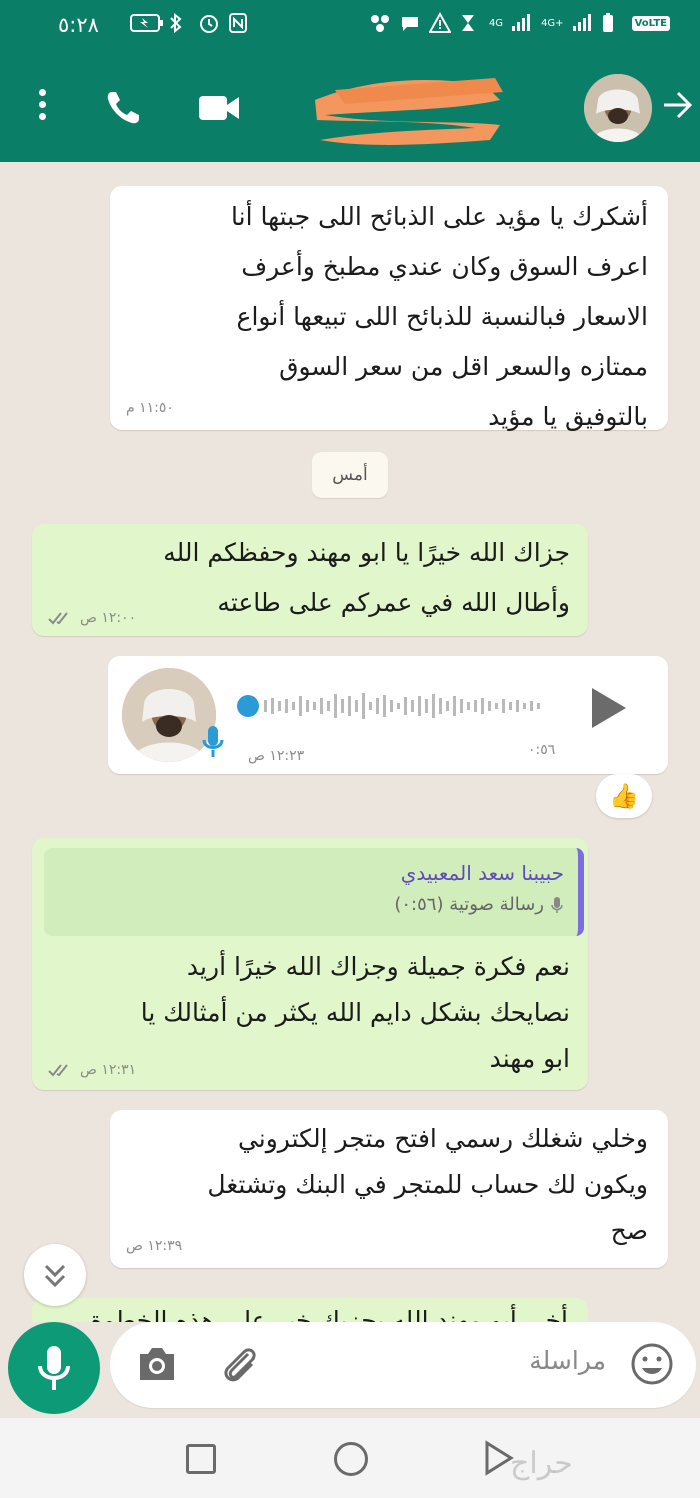  I want to click on recents-button, so click(201, 1459).